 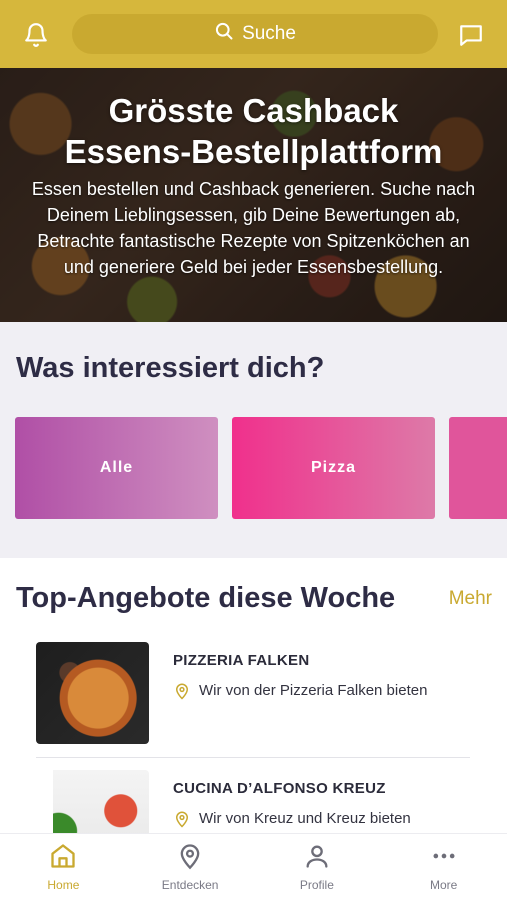 I want to click on offers-title: Top-Angebote diese Woche, so click(x=206, y=598).